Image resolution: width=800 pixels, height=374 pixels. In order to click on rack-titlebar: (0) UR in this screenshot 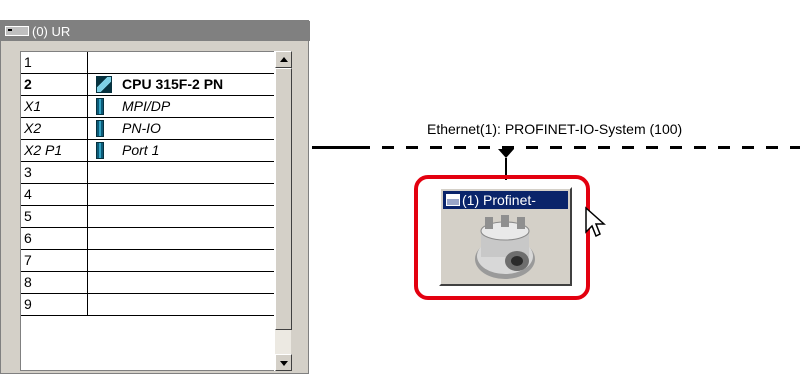, I will do `click(155, 31)`.